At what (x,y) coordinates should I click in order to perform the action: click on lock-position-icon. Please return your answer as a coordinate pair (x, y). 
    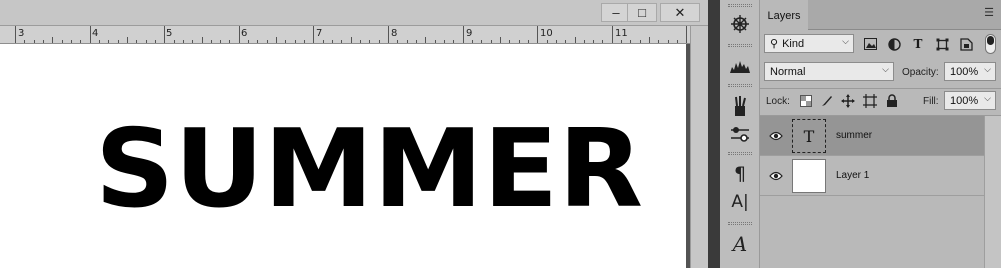
    Looking at the image, I should click on (848, 101).